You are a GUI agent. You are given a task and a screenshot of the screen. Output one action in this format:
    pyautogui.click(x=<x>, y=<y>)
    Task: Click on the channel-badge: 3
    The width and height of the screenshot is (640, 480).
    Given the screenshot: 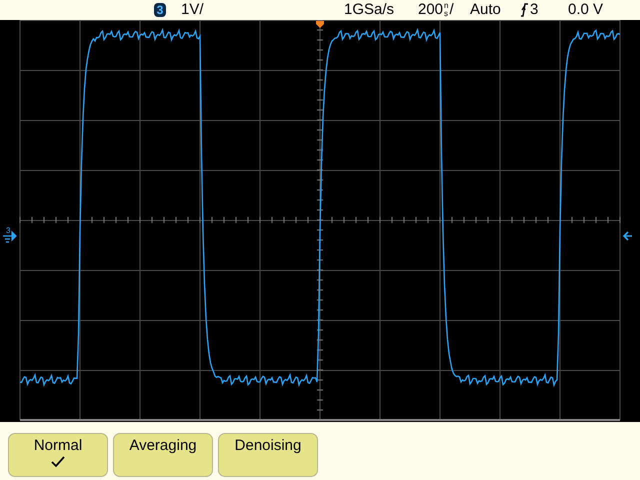 What is the action you would take?
    pyautogui.click(x=160, y=10)
    